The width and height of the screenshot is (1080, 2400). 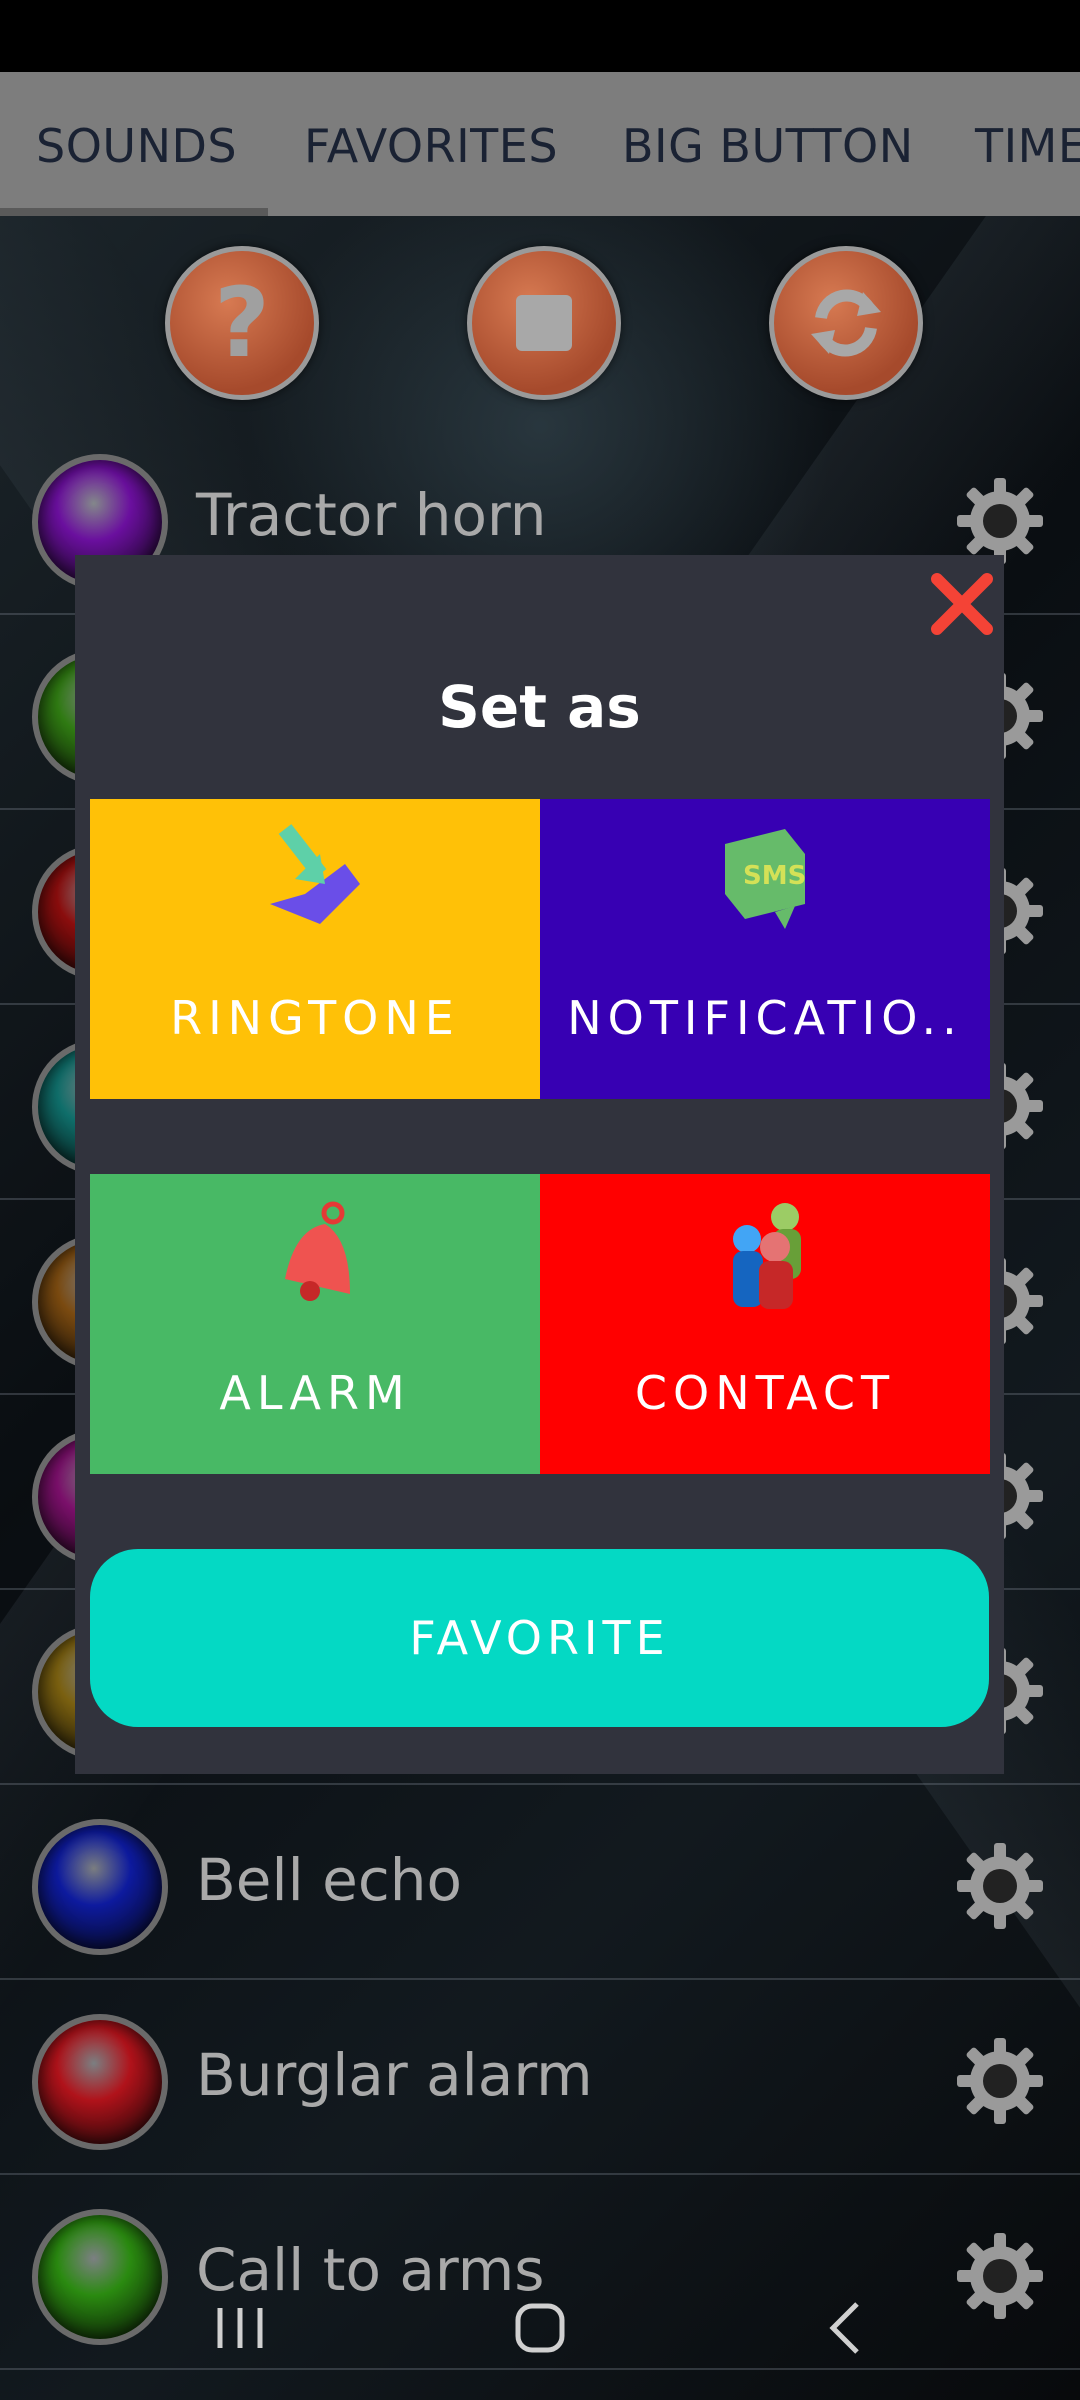 What do you see at coordinates (240, 2328) in the screenshot?
I see `recent-apps-icon` at bounding box center [240, 2328].